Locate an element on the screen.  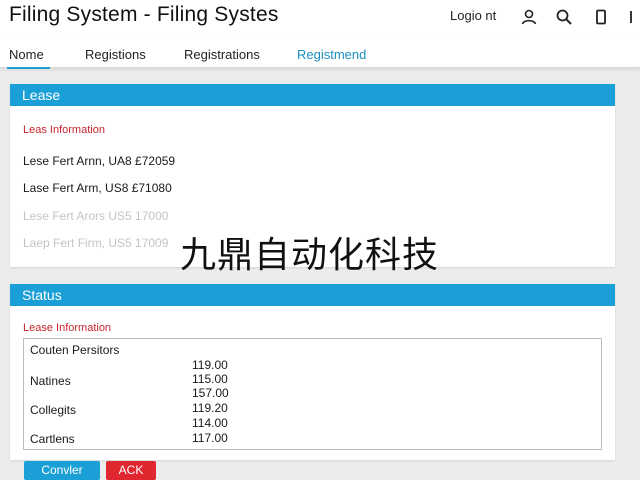
convert-button: Convler is located at coordinates (62, 470).